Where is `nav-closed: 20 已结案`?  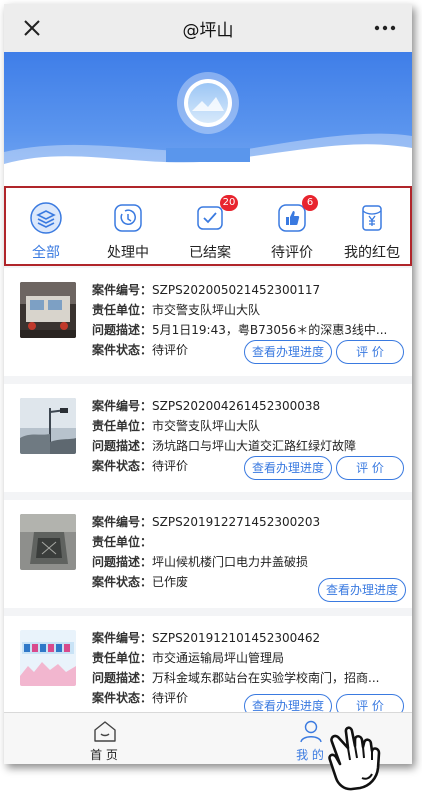 nav-closed: 20 已结案 is located at coordinates (210, 229).